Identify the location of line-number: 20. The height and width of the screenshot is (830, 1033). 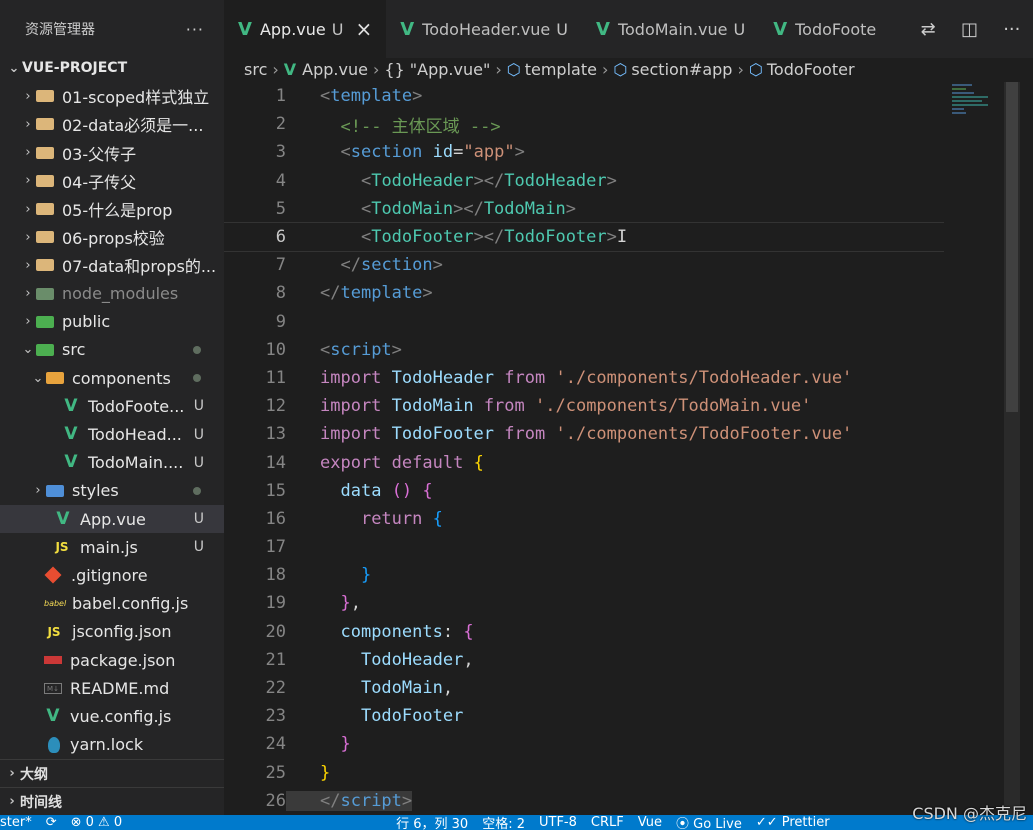
(275, 631).